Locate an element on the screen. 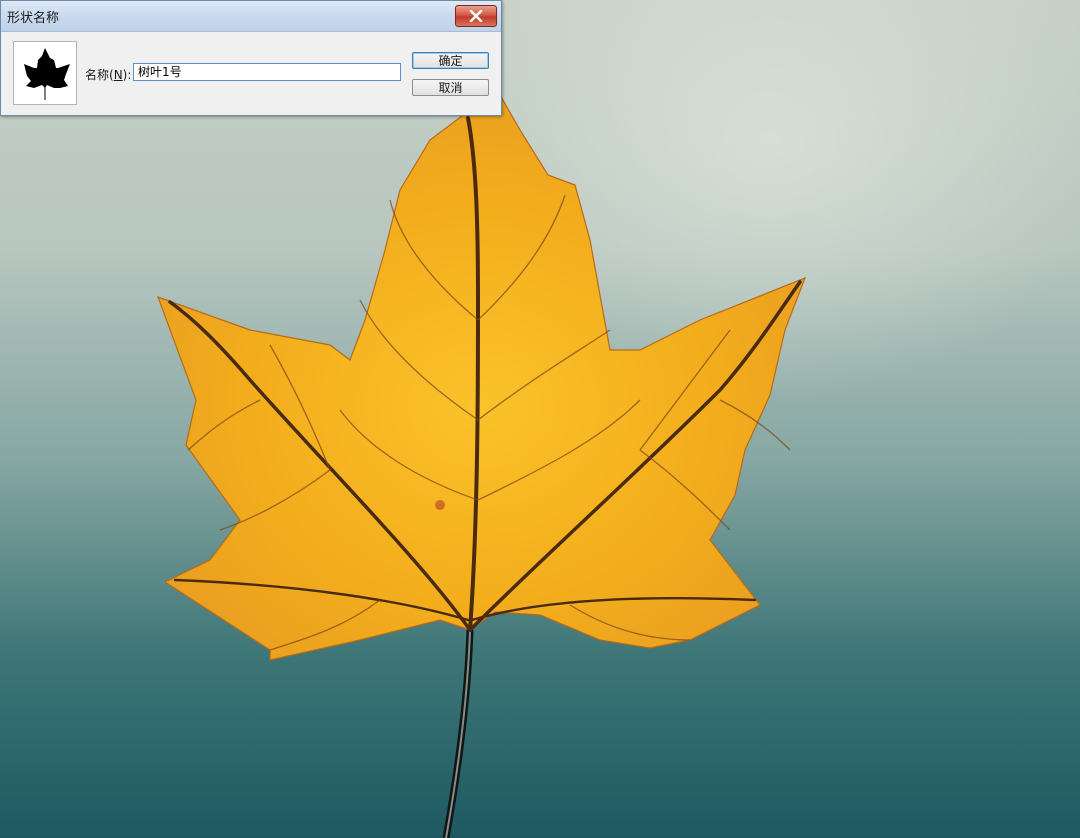  name-label: 名称(N): is located at coordinates (108, 75).